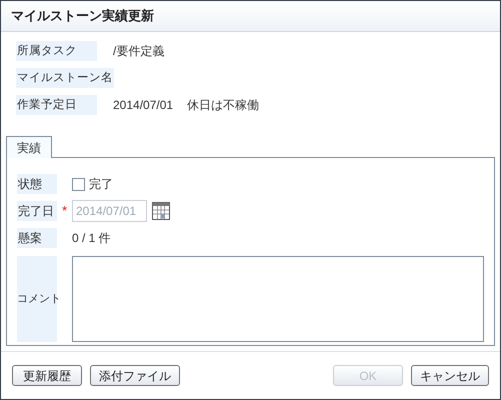 This screenshot has width=501, height=400. I want to click on window-title: マイルストーン実績更新, so click(82, 16).